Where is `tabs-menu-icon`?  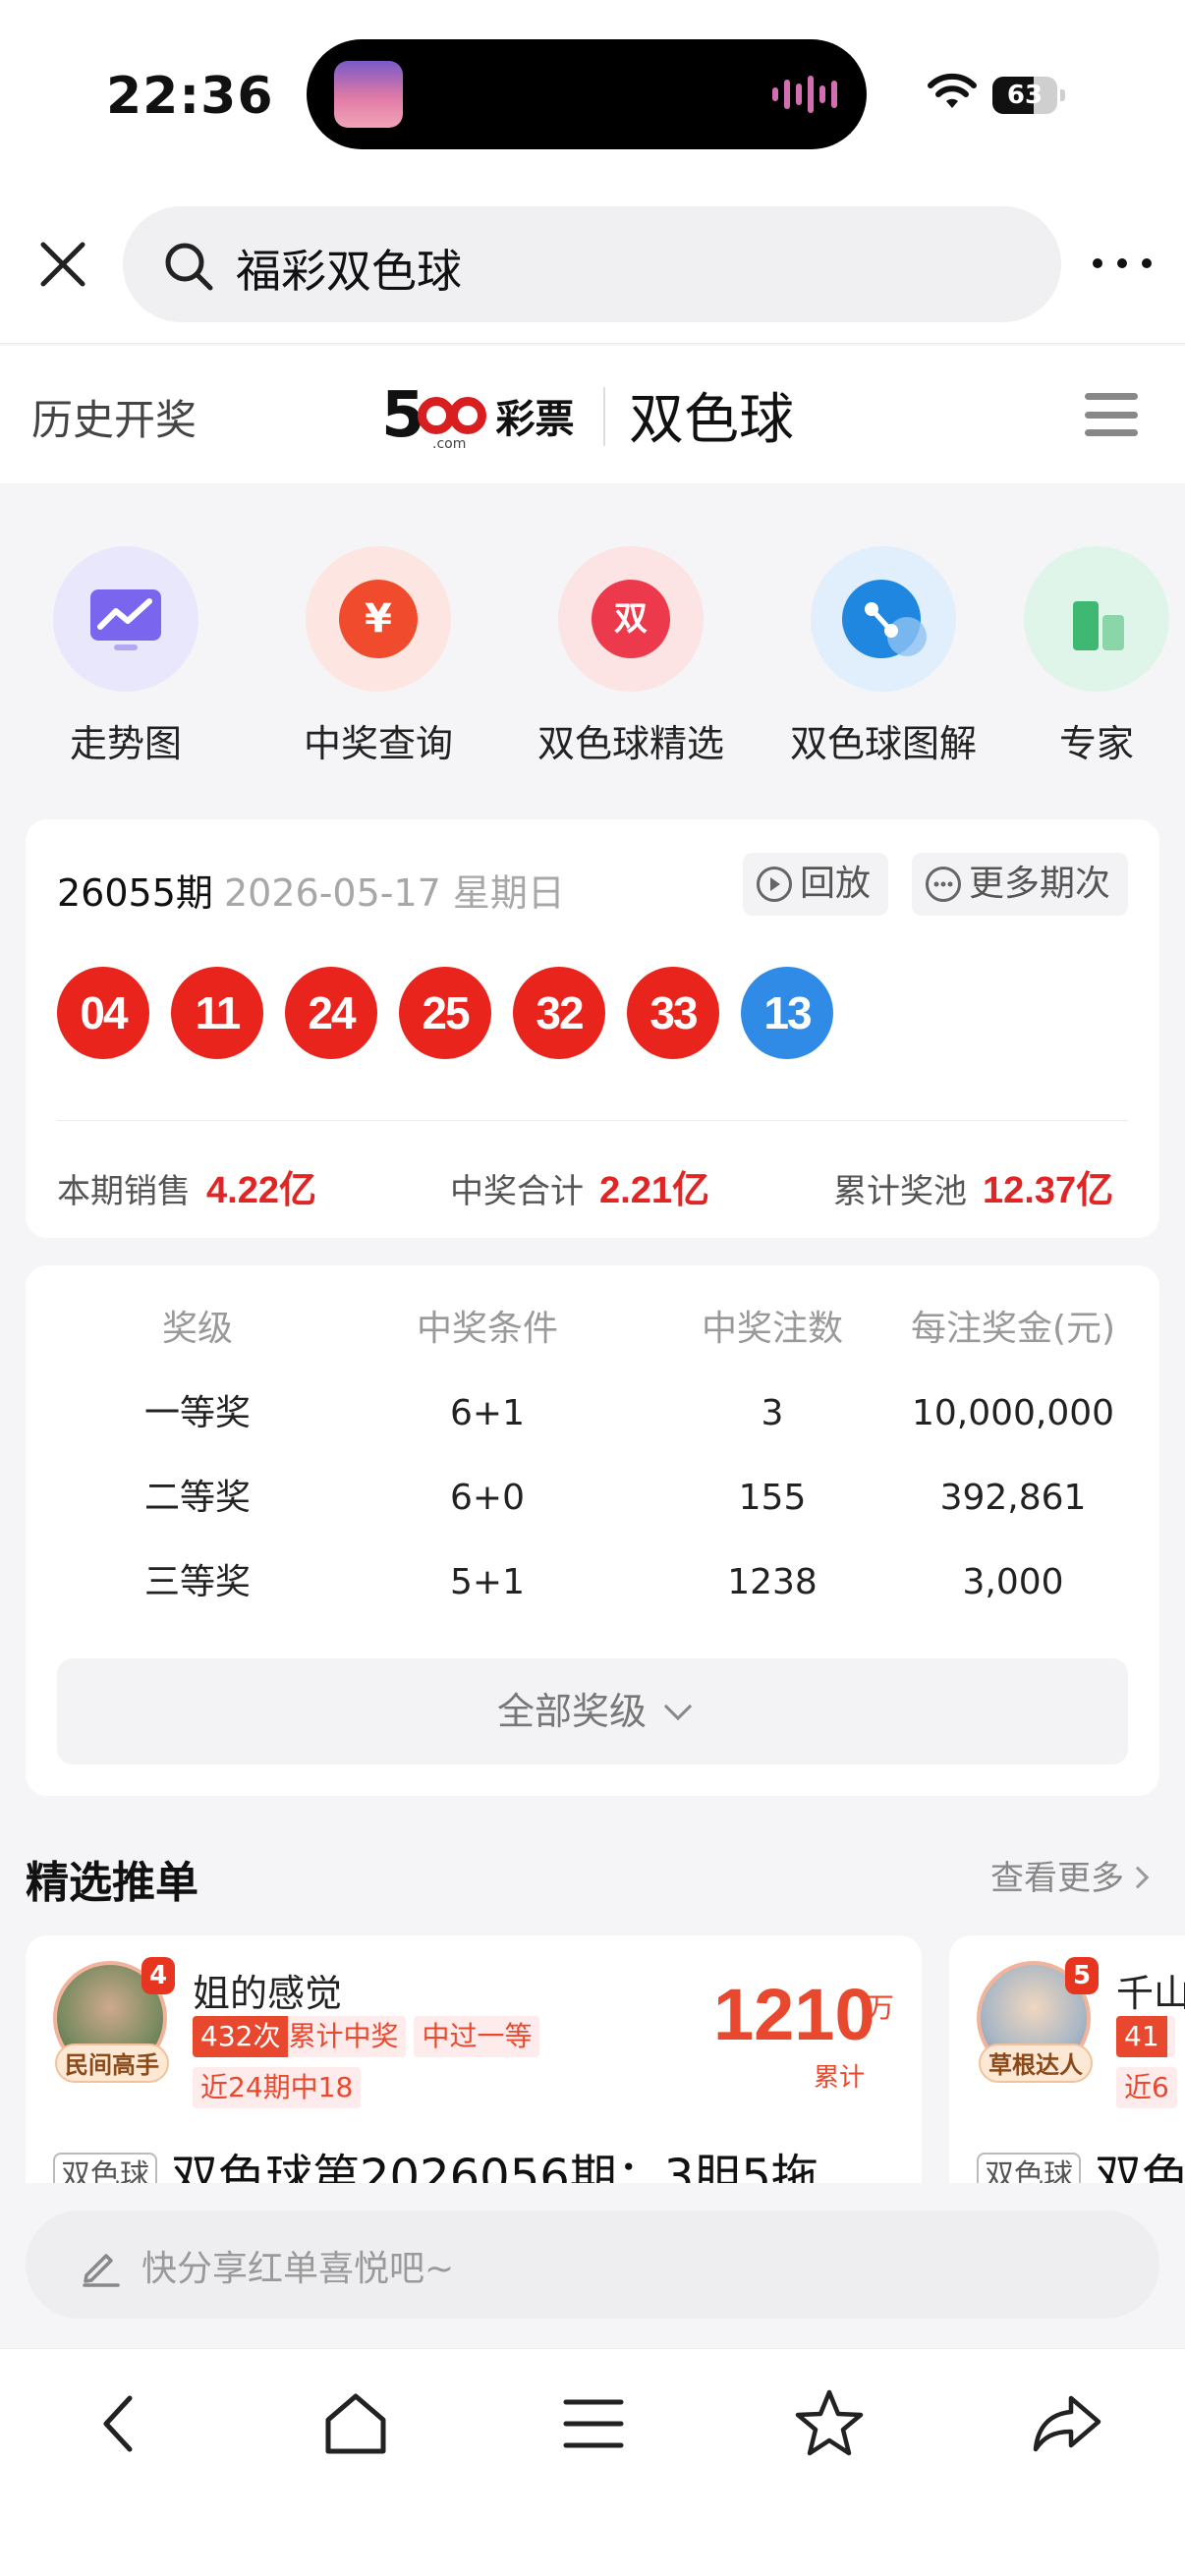 tabs-menu-icon is located at coordinates (594, 2423).